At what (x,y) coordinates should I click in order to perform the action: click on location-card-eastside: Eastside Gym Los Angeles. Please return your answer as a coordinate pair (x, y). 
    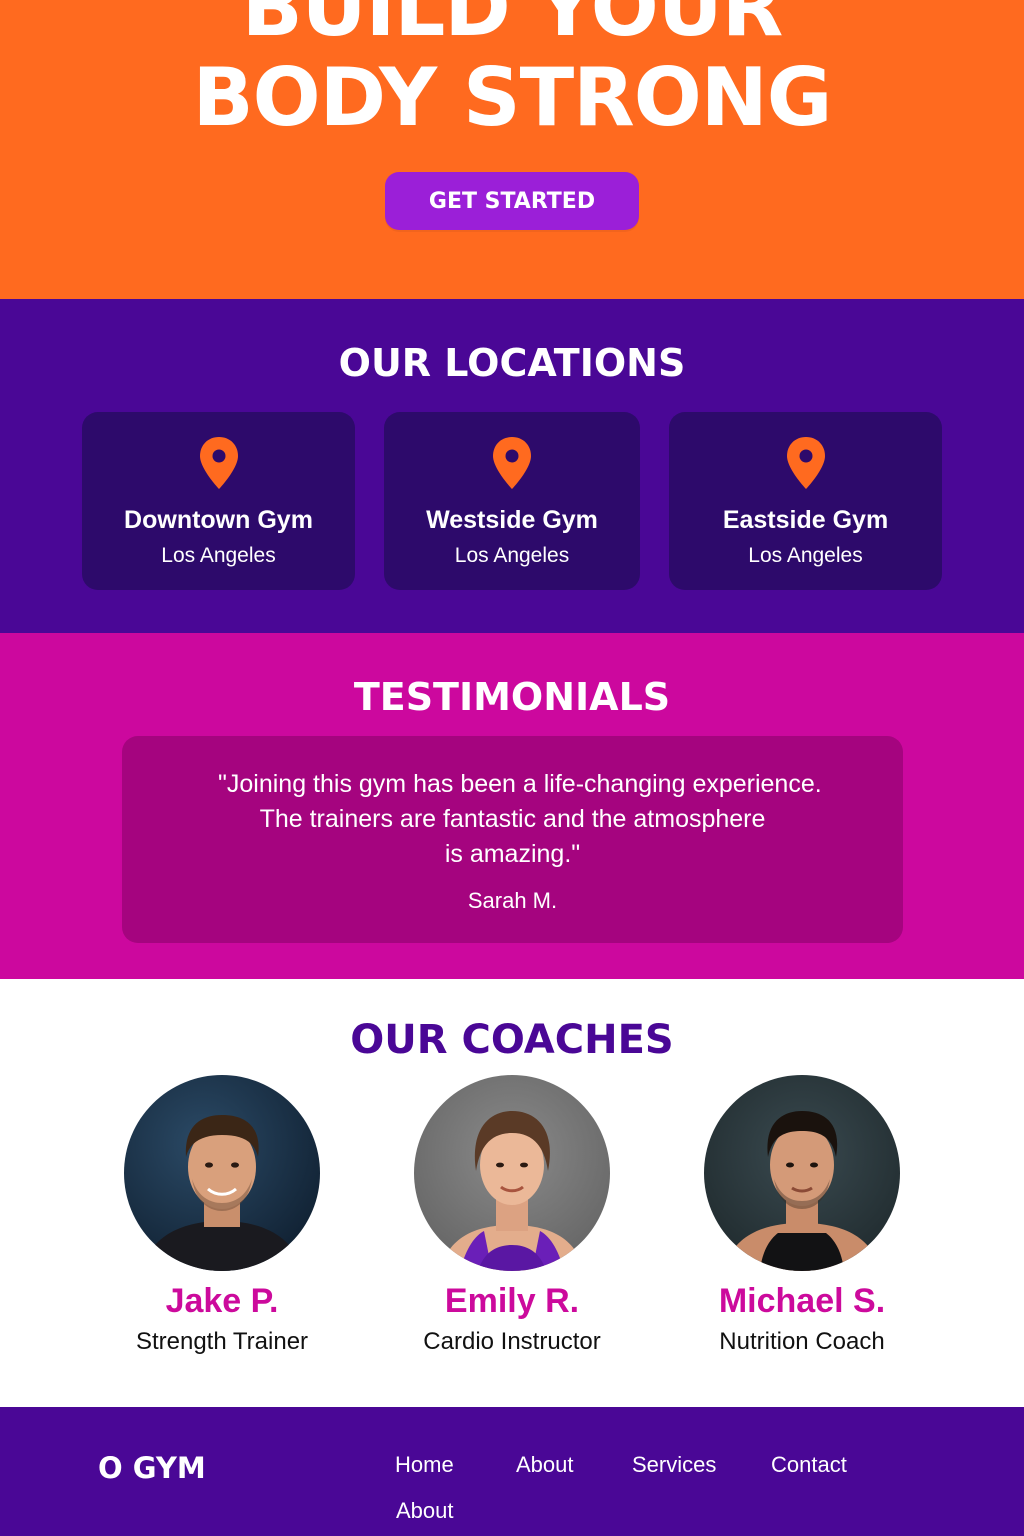
    Looking at the image, I should click on (805, 501).